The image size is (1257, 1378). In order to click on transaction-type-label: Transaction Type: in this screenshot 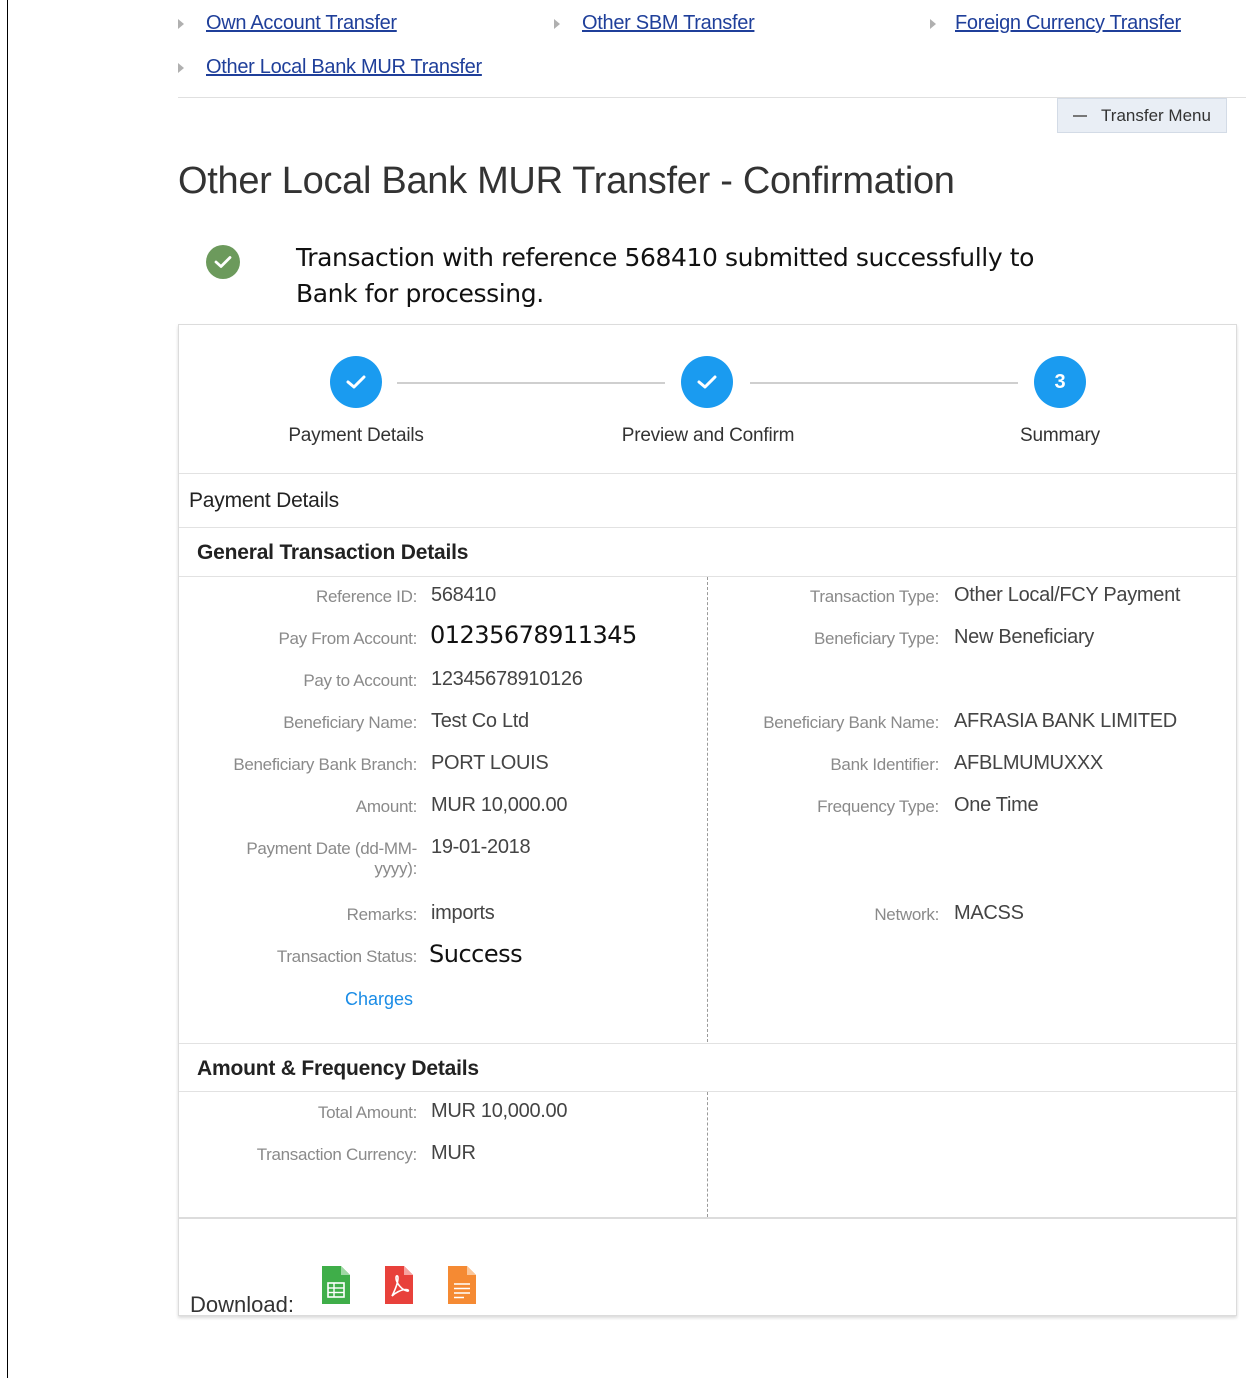, I will do `click(874, 596)`.